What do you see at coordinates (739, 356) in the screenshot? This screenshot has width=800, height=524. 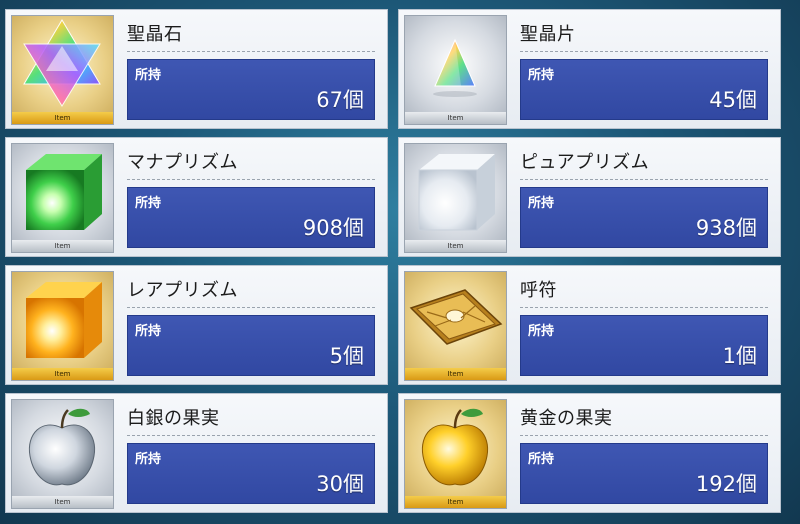 I see `owned-count: 1個` at bounding box center [739, 356].